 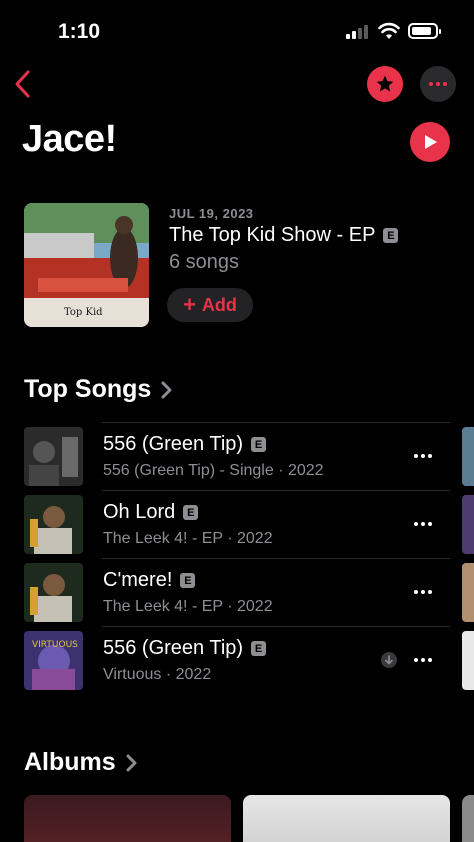 I want to click on play-button, so click(x=430, y=142).